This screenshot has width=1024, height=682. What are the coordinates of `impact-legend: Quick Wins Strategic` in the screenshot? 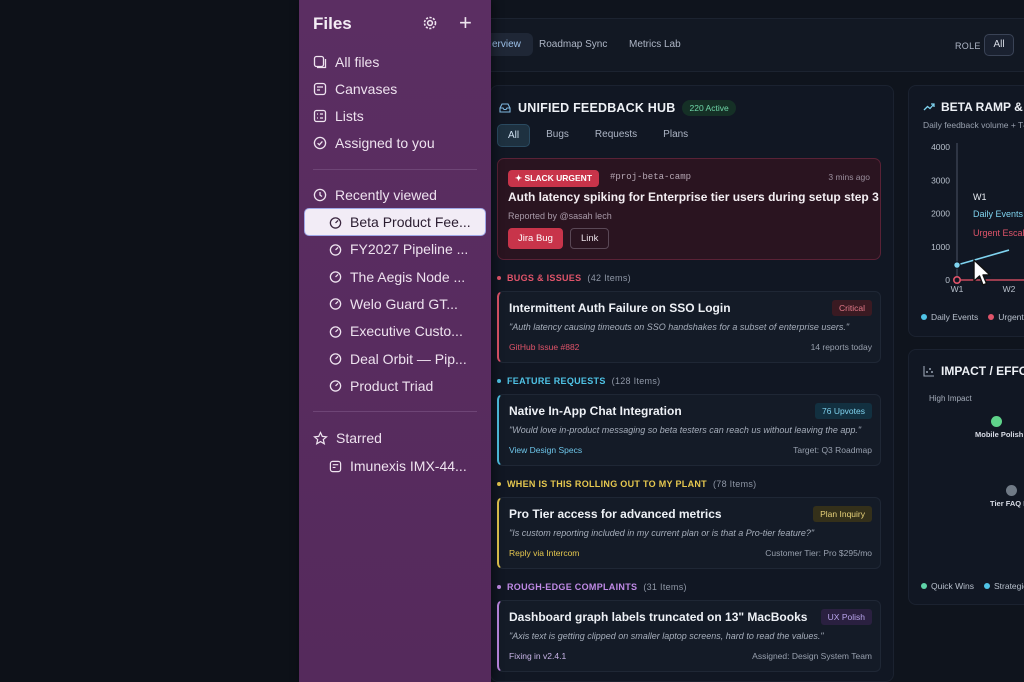 It's located at (972, 586).